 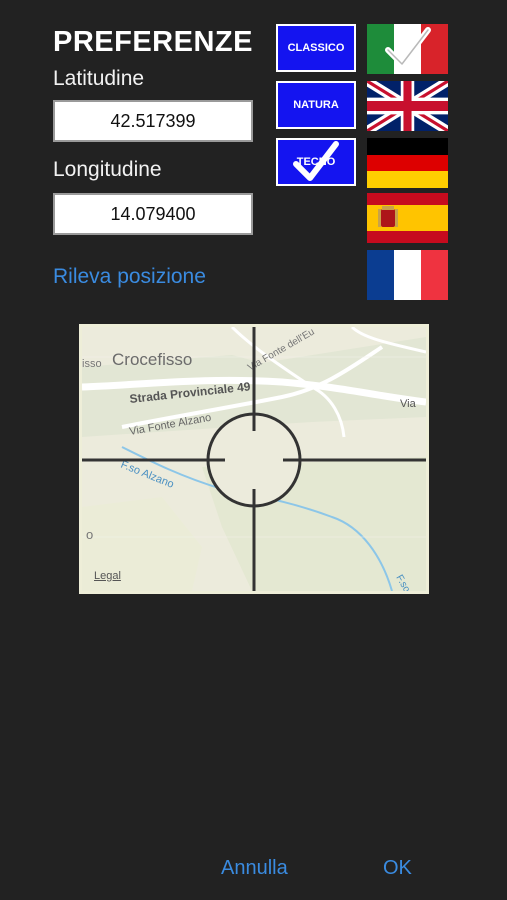 I want to click on italian-flag-icon, so click(x=407, y=49).